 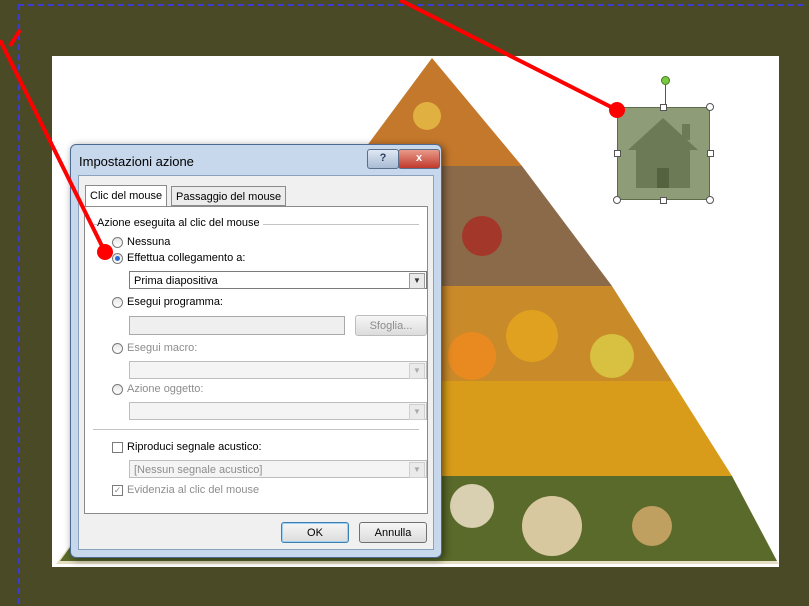 What do you see at coordinates (278, 280) in the screenshot?
I see `hyperlink-select: Prima diapositiva ▼` at bounding box center [278, 280].